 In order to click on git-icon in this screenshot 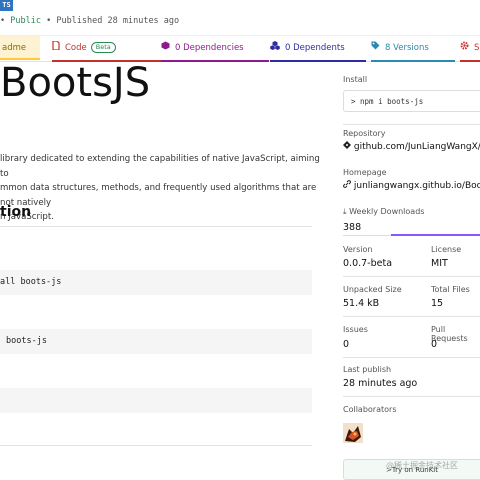, I will do `click(348, 146)`.